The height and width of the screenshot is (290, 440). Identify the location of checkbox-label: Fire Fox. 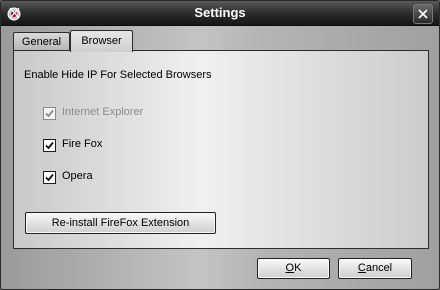
(82, 144).